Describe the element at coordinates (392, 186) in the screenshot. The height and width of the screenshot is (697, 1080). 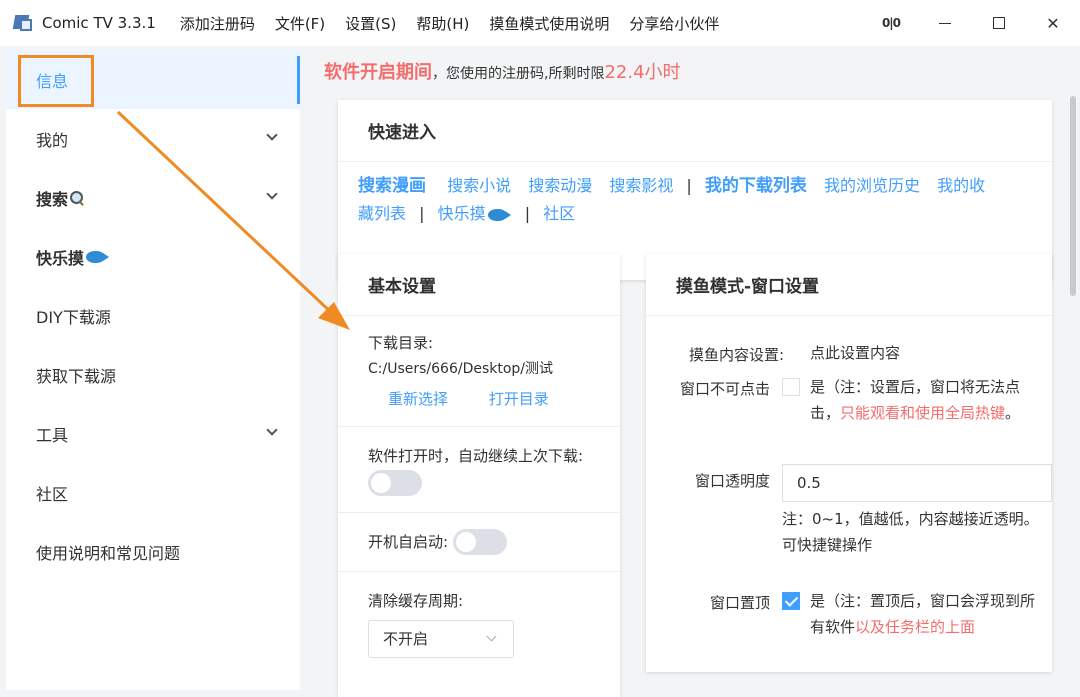
I see `link-search-comics: 搜索漫画` at that location.